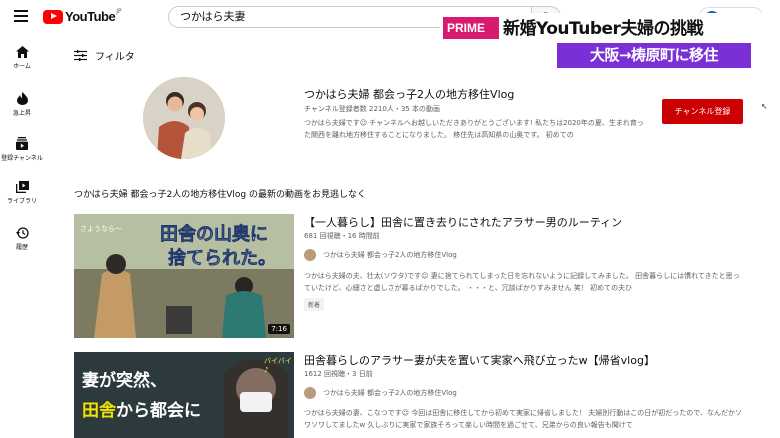 Image resolution: width=780 pixels, height=438 pixels. Describe the element at coordinates (22, 52) in the screenshot. I see `home-icon` at that location.